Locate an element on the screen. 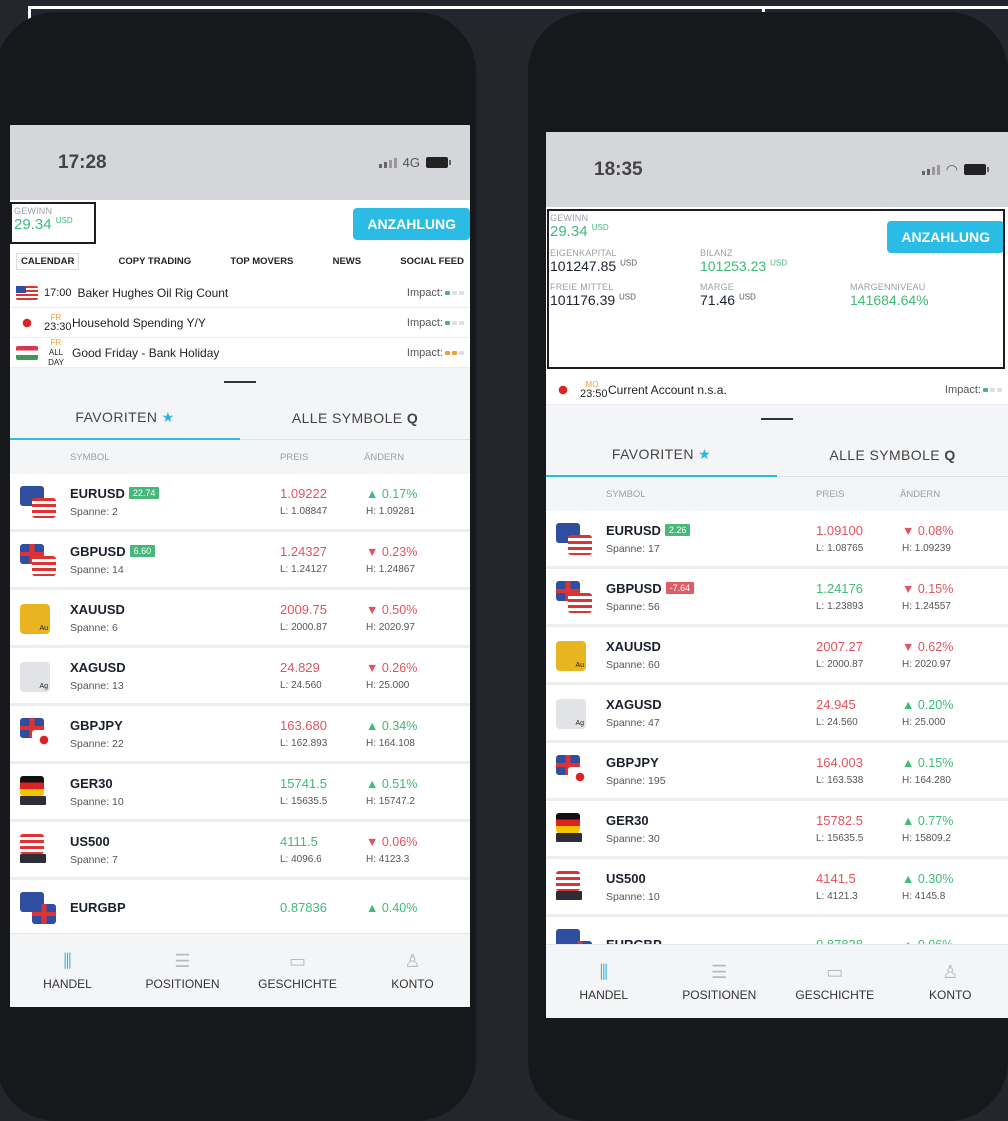  calendar-event: MO 23:50 Current Account n.s.a. Impact: is located at coordinates (777, 390).